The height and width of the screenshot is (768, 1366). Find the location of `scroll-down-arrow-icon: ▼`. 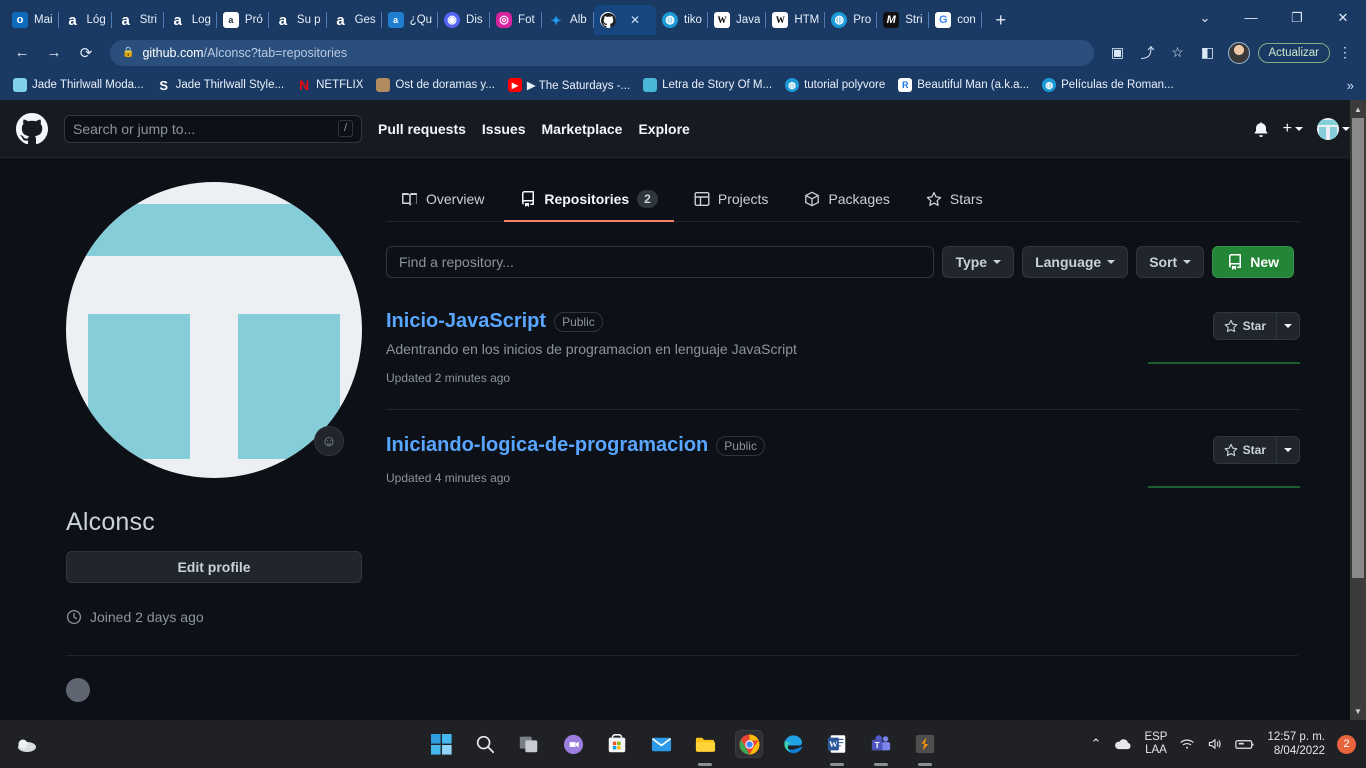

scroll-down-arrow-icon: ▼ is located at coordinates (1358, 711).